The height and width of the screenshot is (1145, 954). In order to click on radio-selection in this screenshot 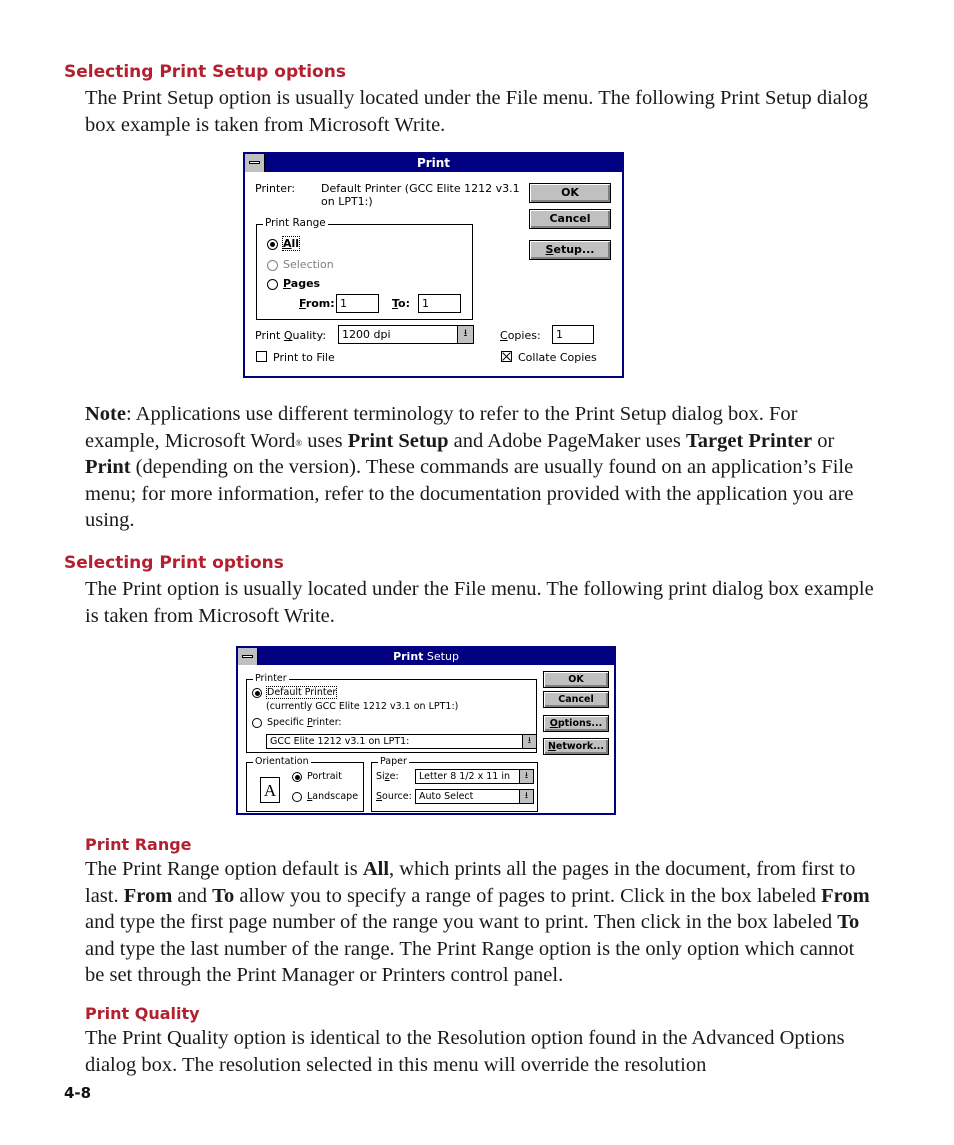, I will do `click(272, 265)`.